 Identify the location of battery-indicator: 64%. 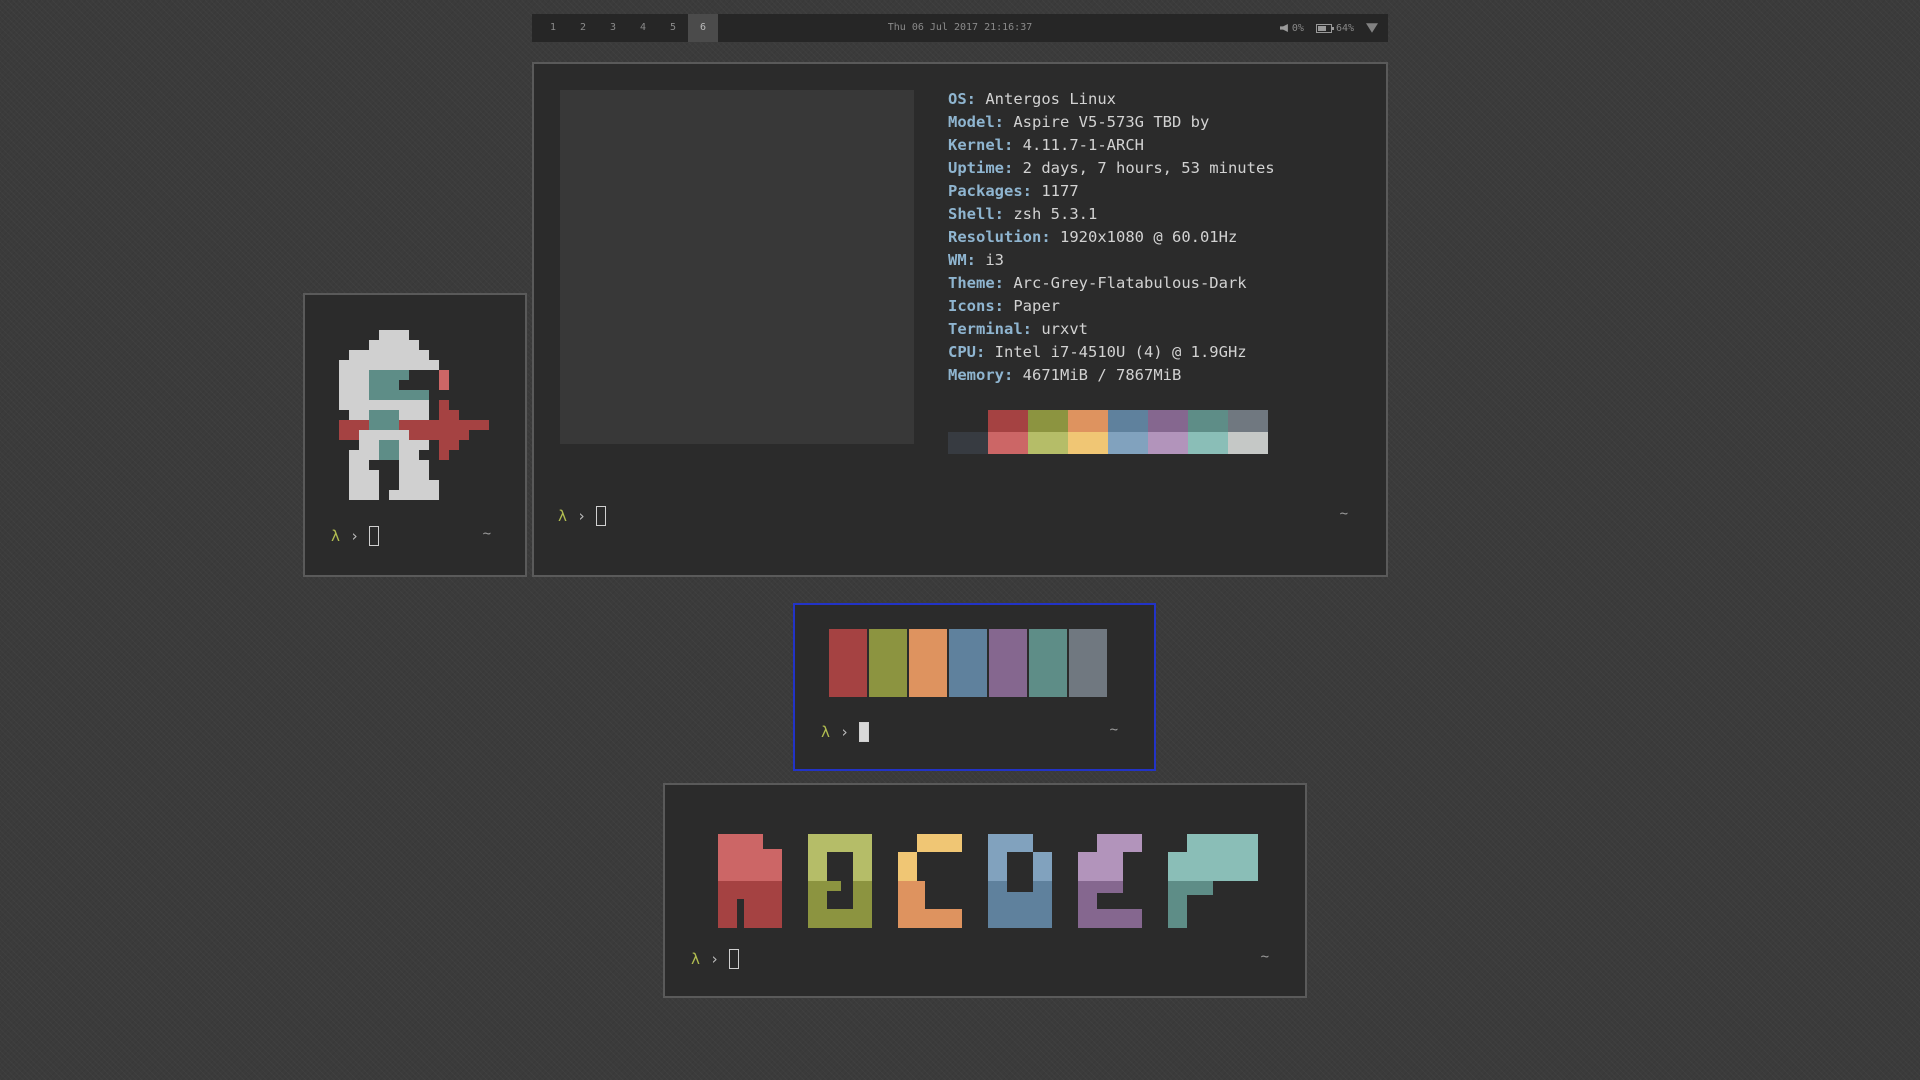
(1334, 28).